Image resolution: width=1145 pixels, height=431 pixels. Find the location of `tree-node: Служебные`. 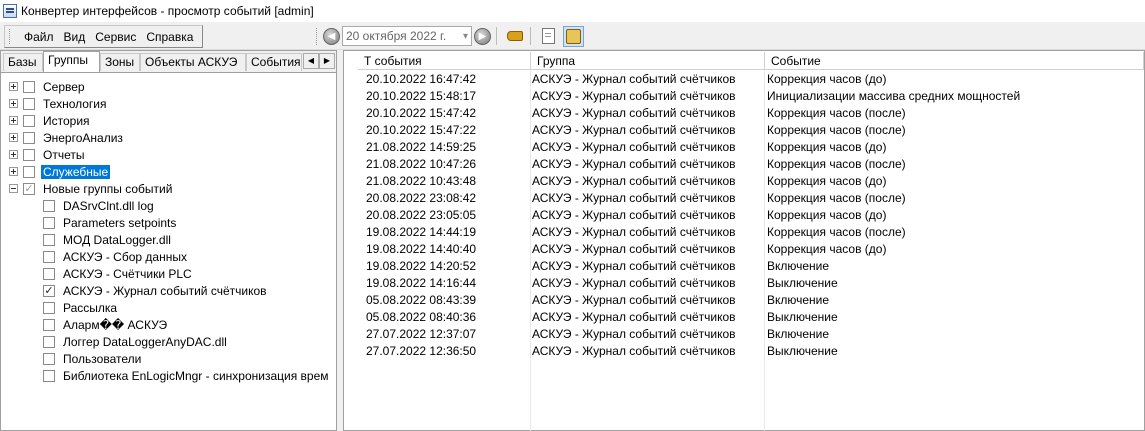

tree-node: Служебные is located at coordinates (60, 171).